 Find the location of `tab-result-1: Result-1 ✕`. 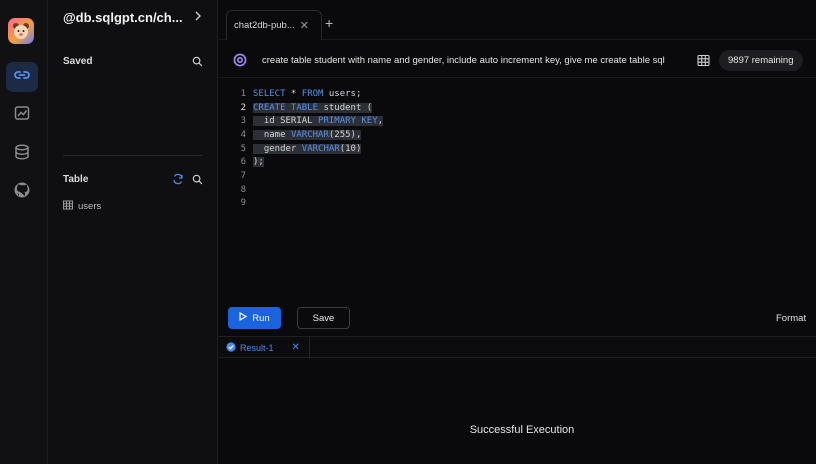

tab-result-1: Result-1 ✕ is located at coordinates (264, 347).